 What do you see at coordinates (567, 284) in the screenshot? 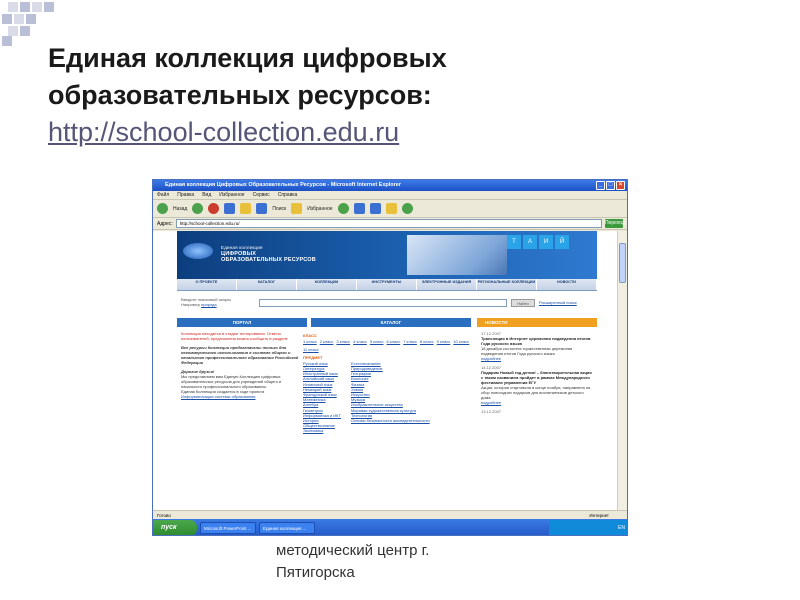
I see `nav-news: НОВОСТИ` at bounding box center [567, 284].